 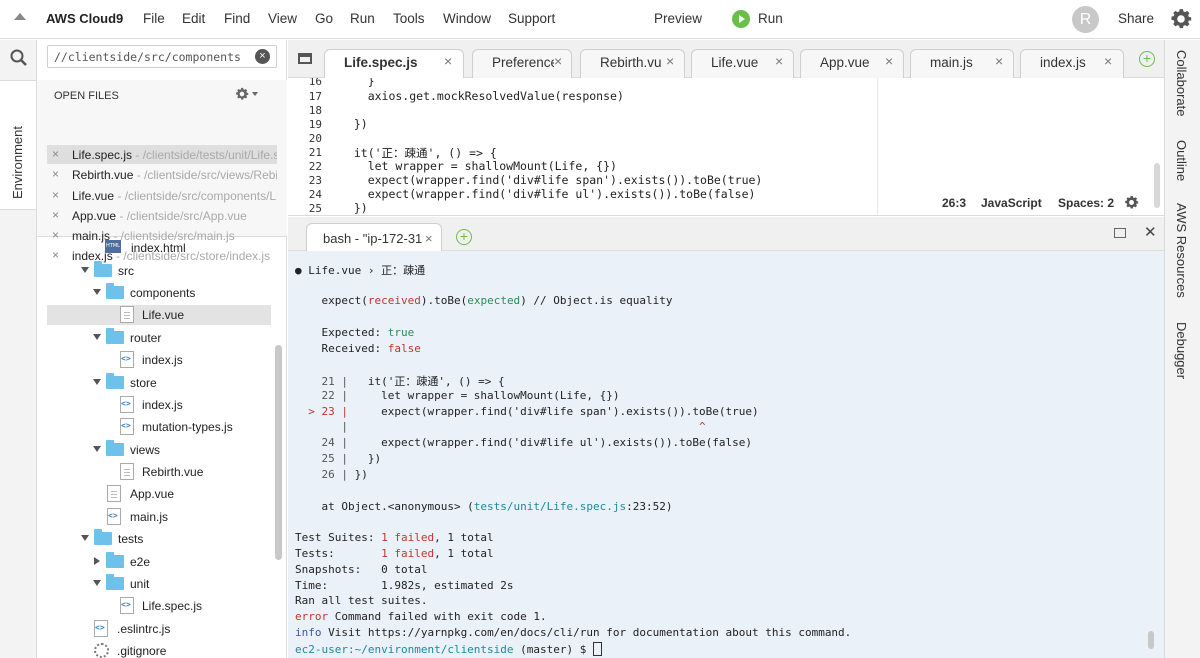 What do you see at coordinates (156, 539) in the screenshot?
I see `tree-item-tests: tests` at bounding box center [156, 539].